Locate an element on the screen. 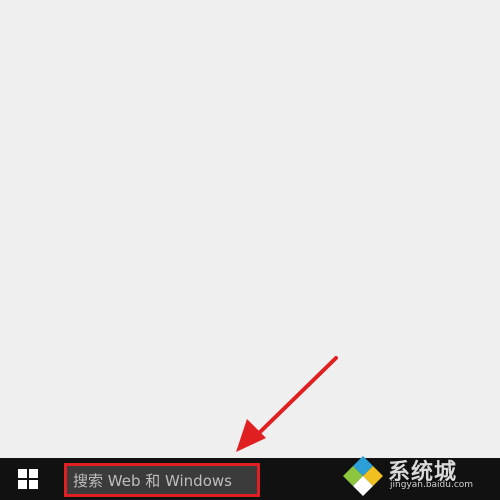  start-button is located at coordinates (28, 479).